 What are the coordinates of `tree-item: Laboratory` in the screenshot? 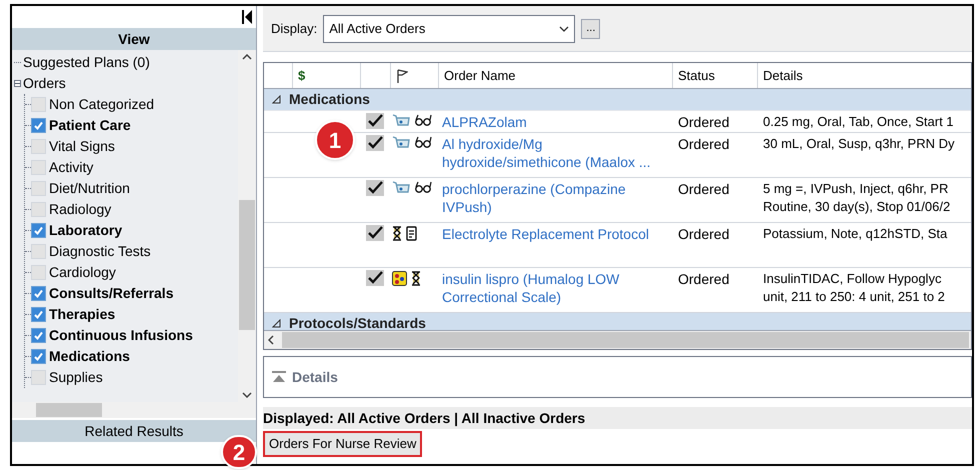 It's located at (85, 230).